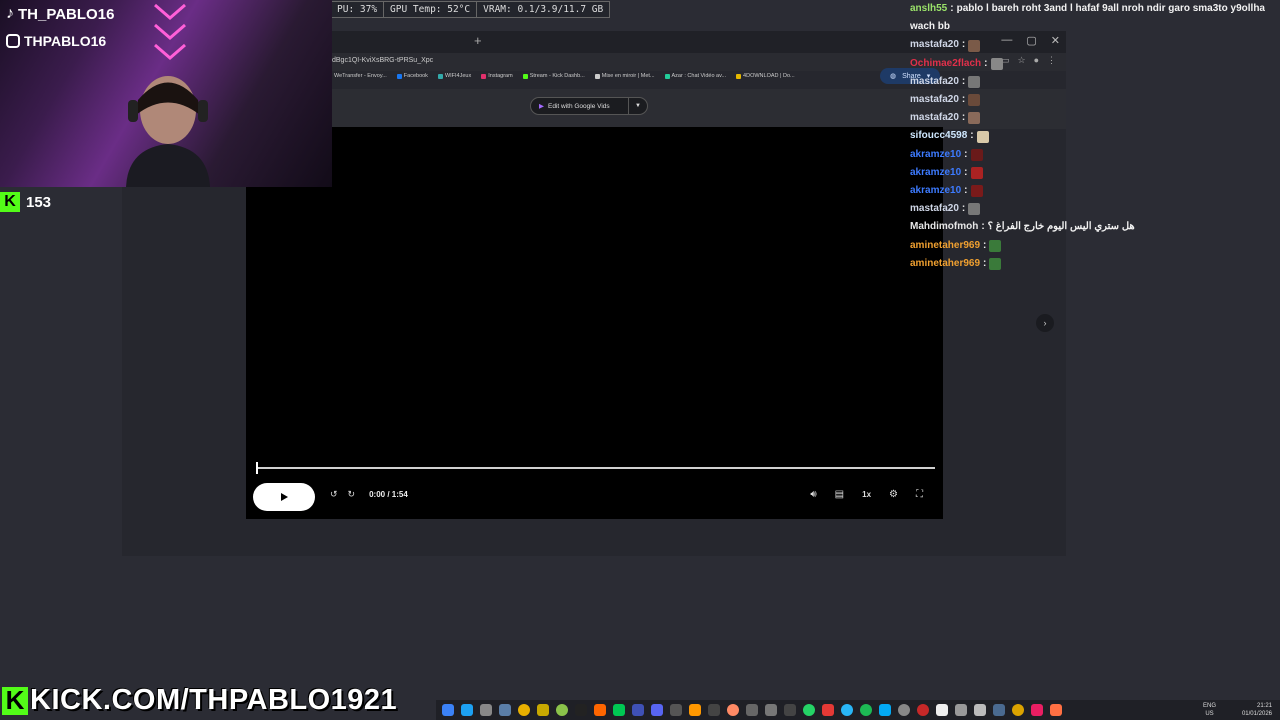 The height and width of the screenshot is (720, 1280). Describe the element at coordinates (637, 106) in the screenshot. I see `chevron-down-icon: ▼` at that location.